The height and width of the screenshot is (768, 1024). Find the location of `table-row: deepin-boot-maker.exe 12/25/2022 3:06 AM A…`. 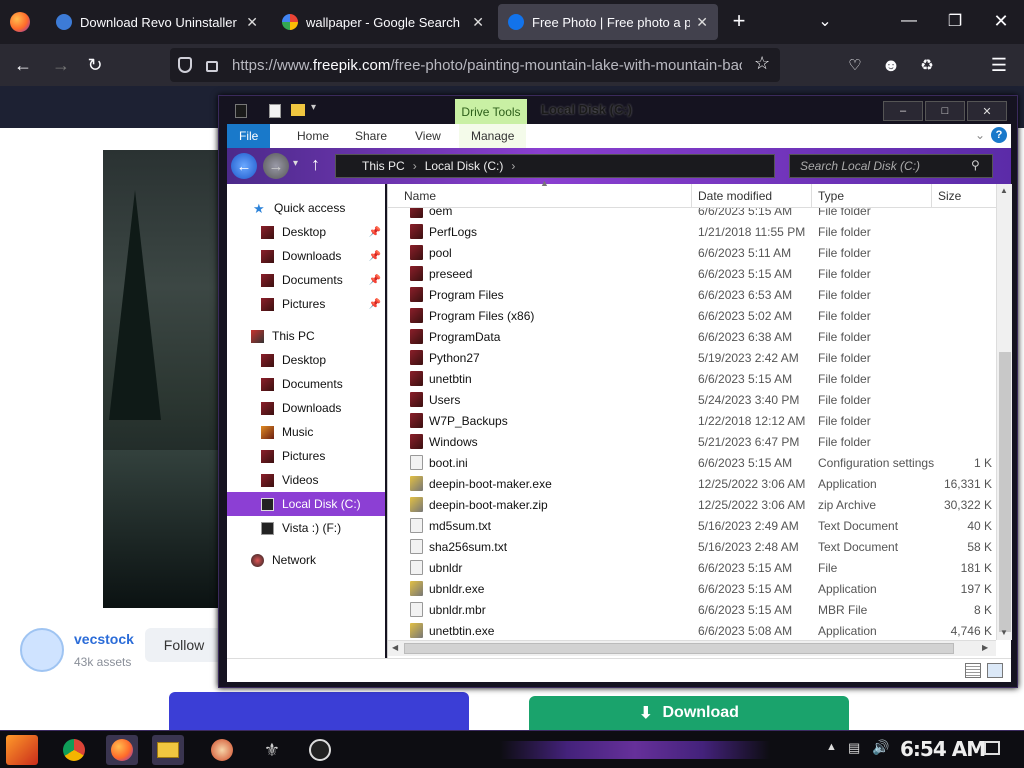

table-row: deepin-boot-maker.exe 12/25/2022 3:06 AM A… is located at coordinates (692, 483).